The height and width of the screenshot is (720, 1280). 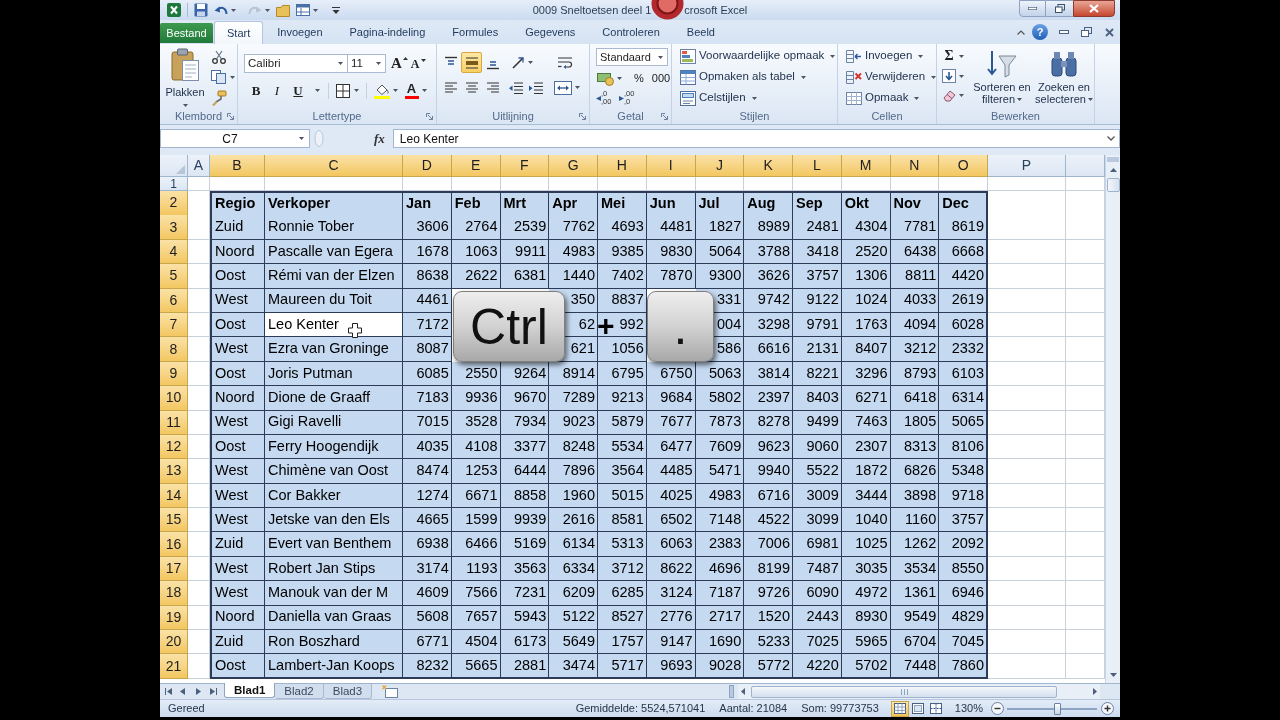 I want to click on row-header: 14, so click(x=174, y=496).